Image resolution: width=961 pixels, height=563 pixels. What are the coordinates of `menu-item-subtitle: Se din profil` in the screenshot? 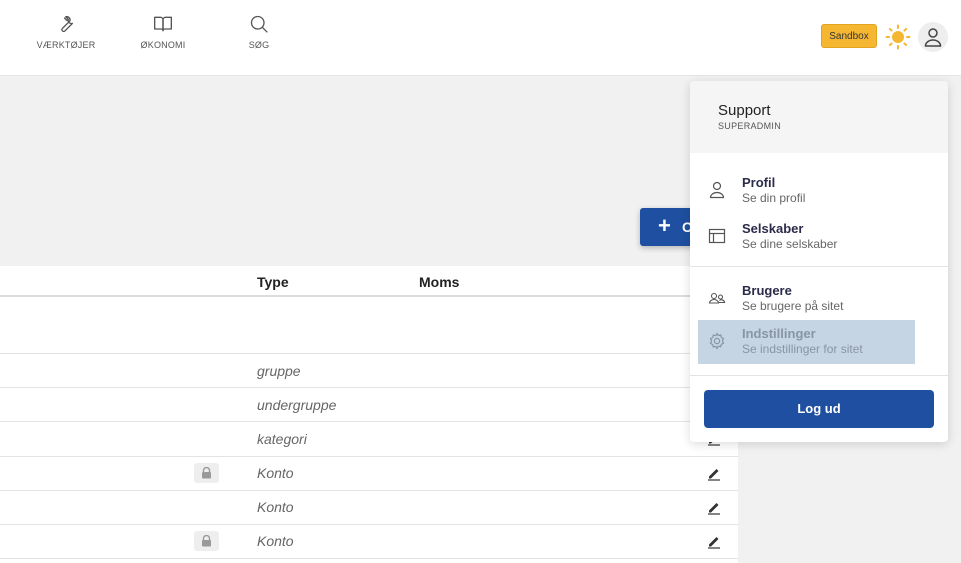 It's located at (774, 198).